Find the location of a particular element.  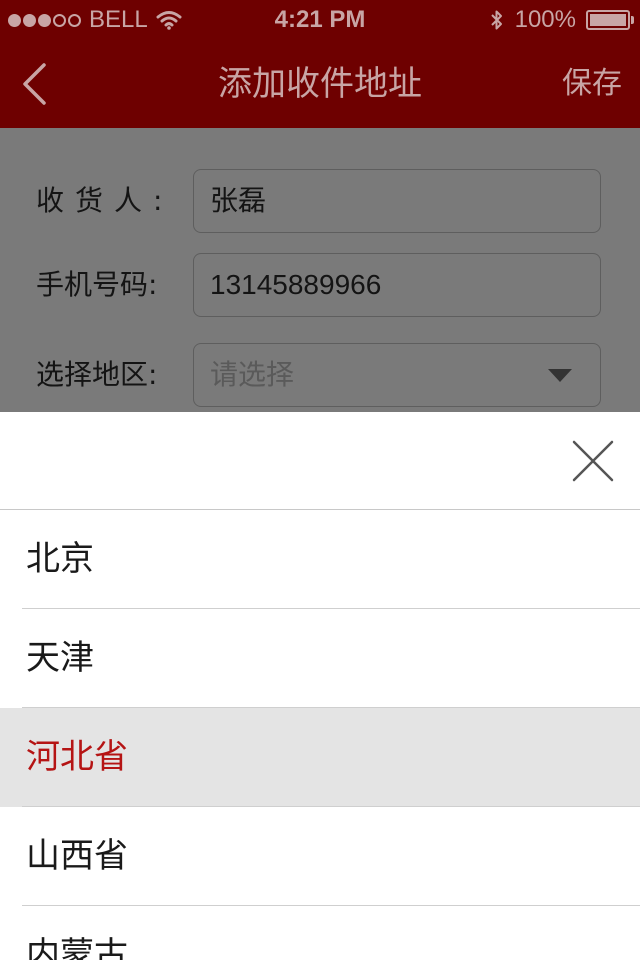

recipient-row: 收货人: 张磊 is located at coordinates (320, 201).